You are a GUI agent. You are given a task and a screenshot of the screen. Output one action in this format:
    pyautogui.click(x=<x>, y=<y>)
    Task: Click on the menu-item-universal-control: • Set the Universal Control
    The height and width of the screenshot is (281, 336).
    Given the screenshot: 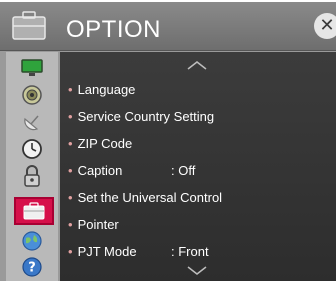 What is the action you would take?
    pyautogui.click(x=145, y=197)
    